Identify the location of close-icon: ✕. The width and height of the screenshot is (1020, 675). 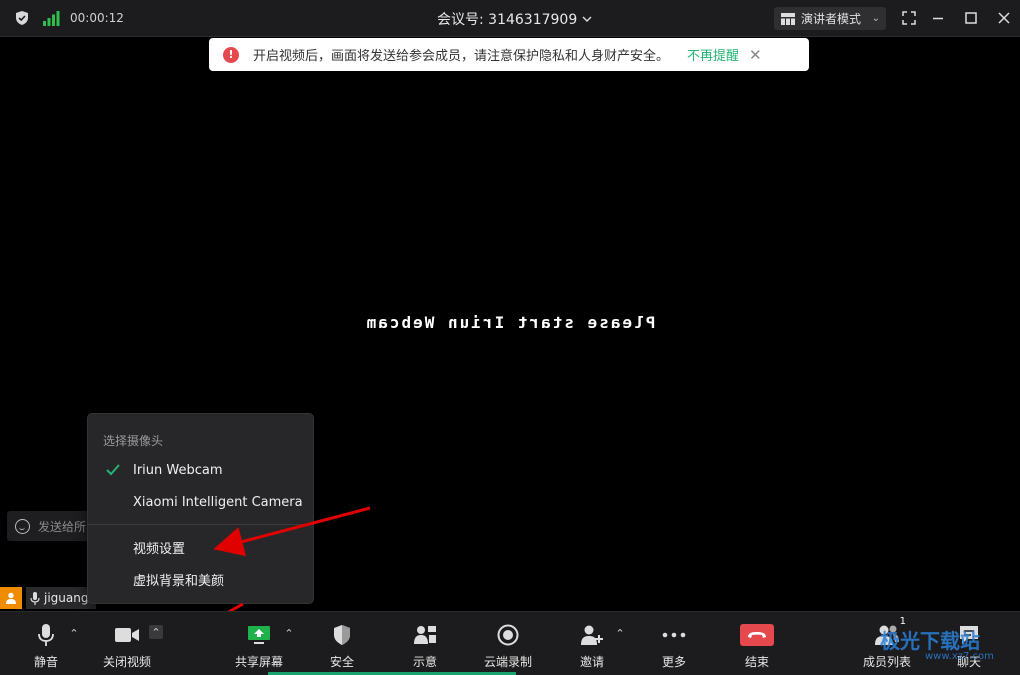
(755, 55).